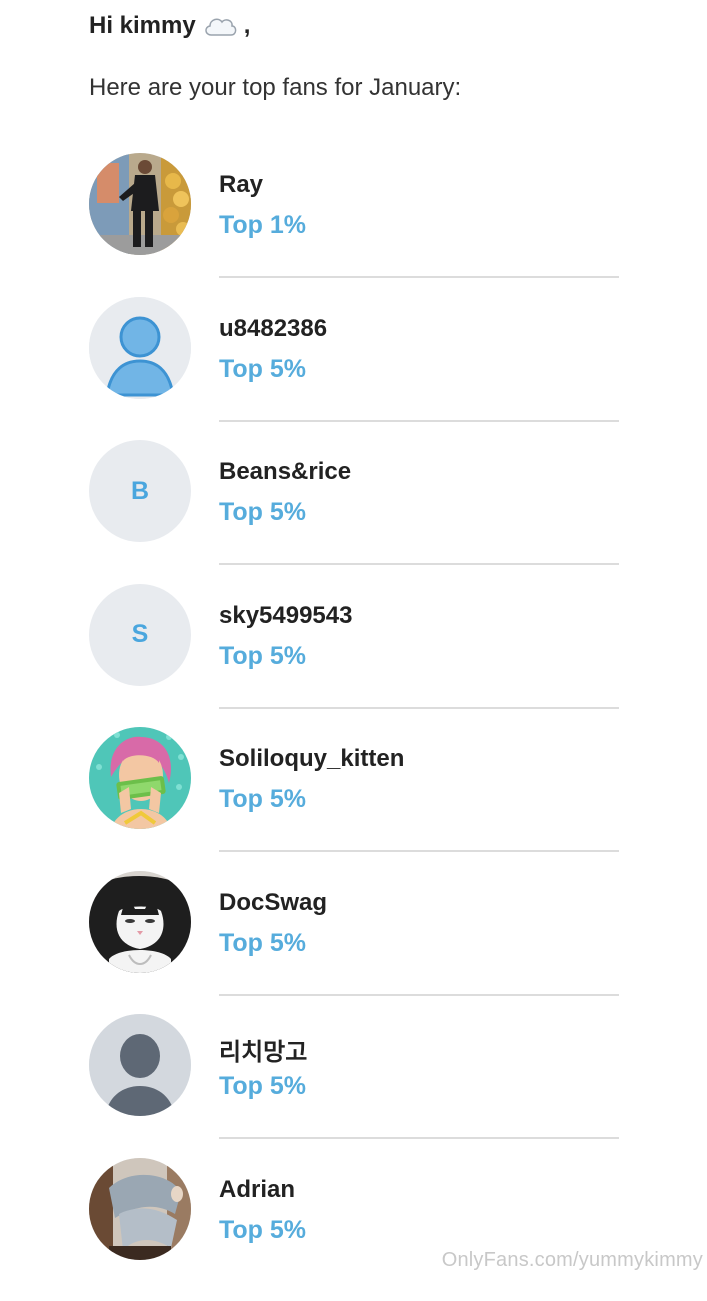  Describe the element at coordinates (257, 1190) in the screenshot. I see `fan-name: Adrian` at that location.